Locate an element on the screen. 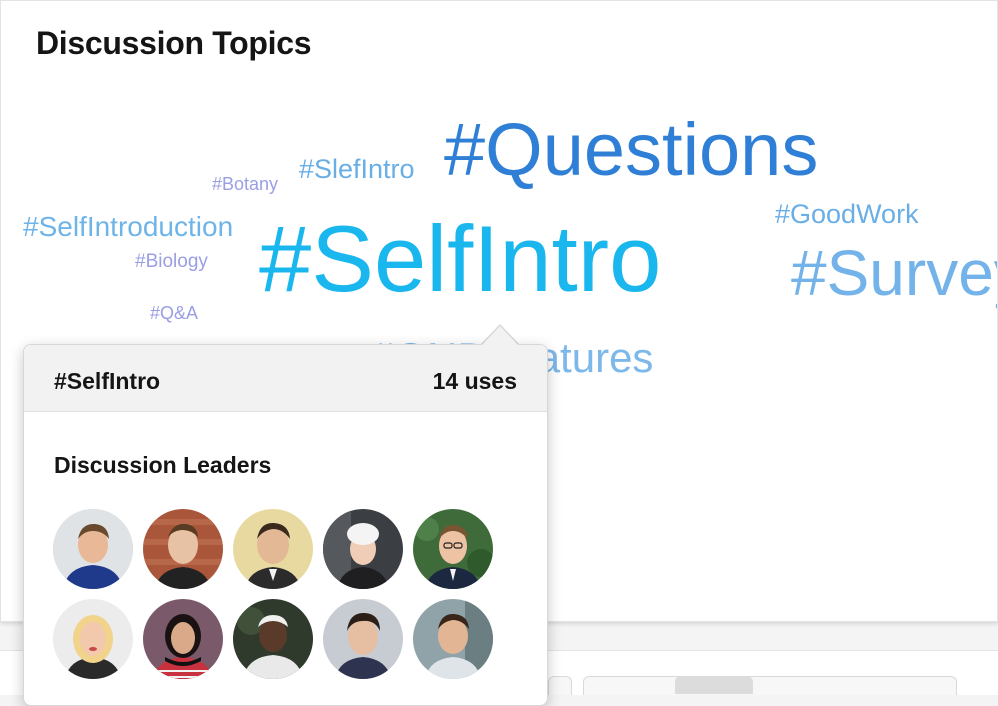 This screenshot has height=706, width=998. popover-header: #SelfIntro 14 uses is located at coordinates (285, 378).